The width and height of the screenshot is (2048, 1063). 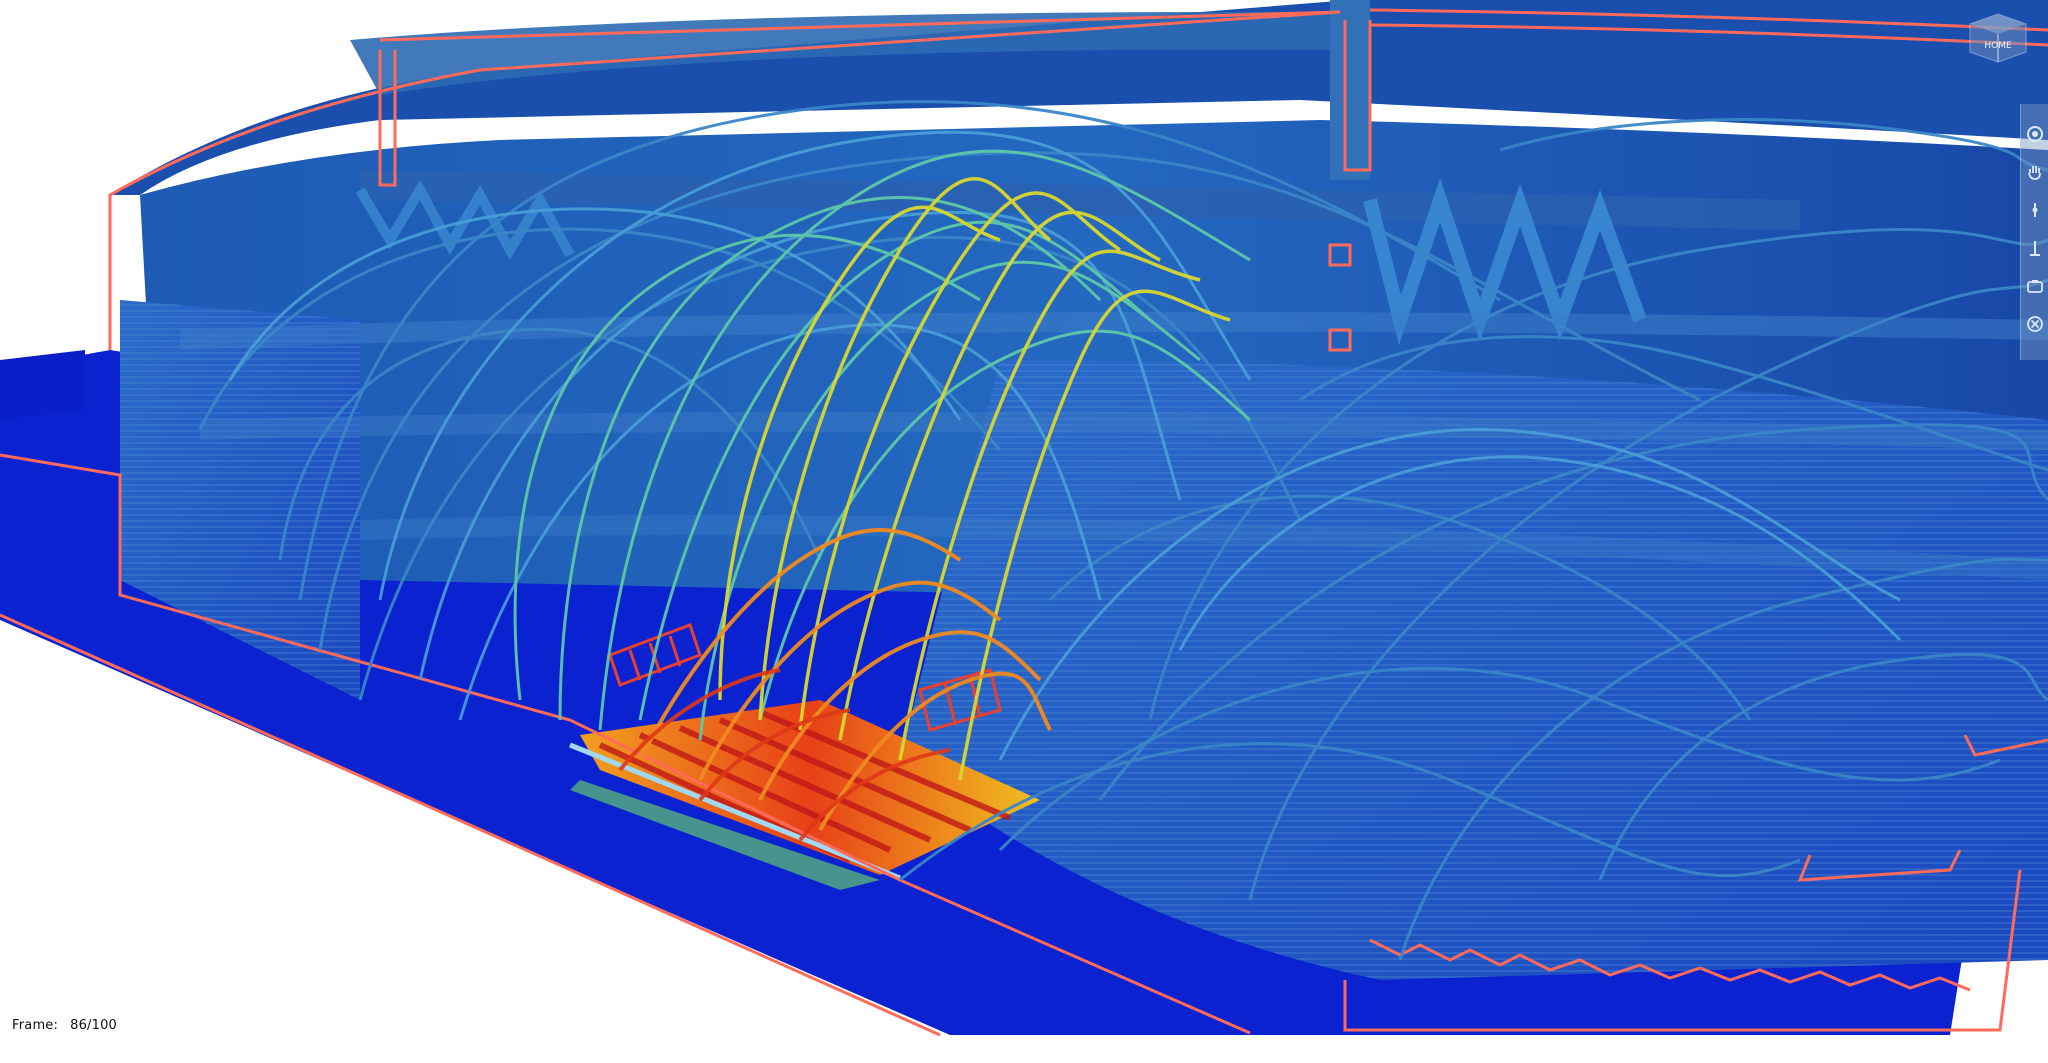 What do you see at coordinates (94, 1025) in the screenshot?
I see `frame-counter: 86/100` at bounding box center [94, 1025].